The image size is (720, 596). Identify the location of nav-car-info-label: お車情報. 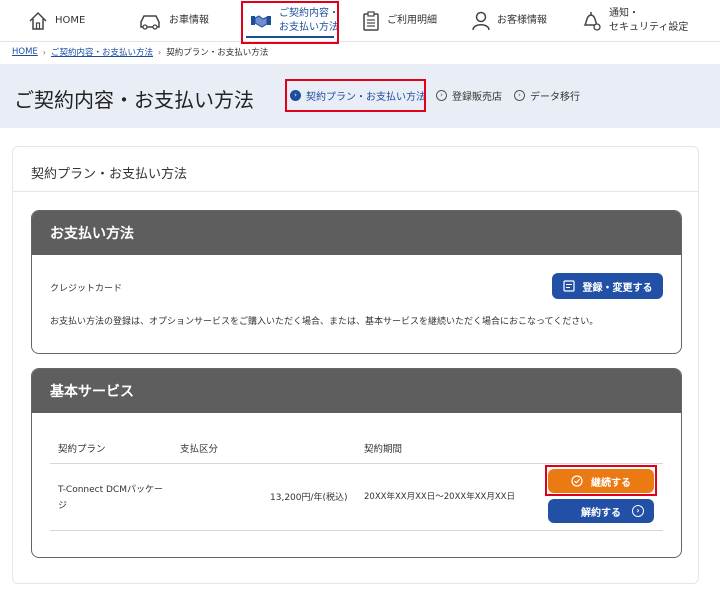
(189, 20).